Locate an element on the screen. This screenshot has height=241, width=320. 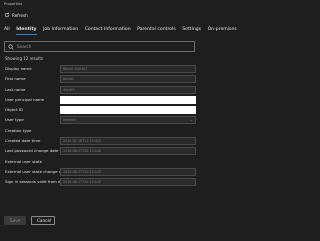
tab-parental-controls: Parental controls is located at coordinates (156, 31).